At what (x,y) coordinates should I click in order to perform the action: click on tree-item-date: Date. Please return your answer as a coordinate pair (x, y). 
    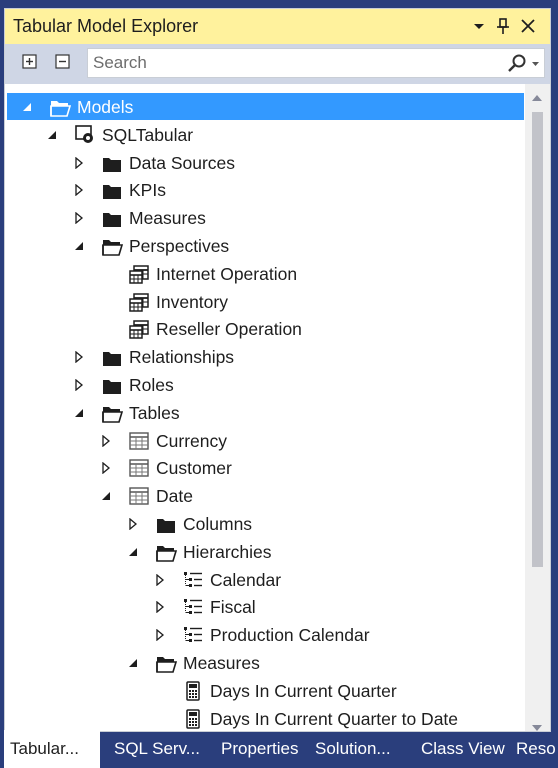
    Looking at the image, I should click on (265, 495).